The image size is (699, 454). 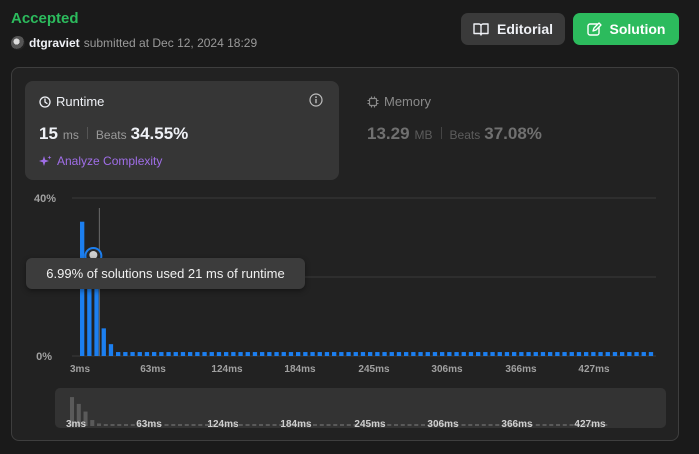 I want to click on mini-x-tick-label: 306ms, so click(x=443, y=424).